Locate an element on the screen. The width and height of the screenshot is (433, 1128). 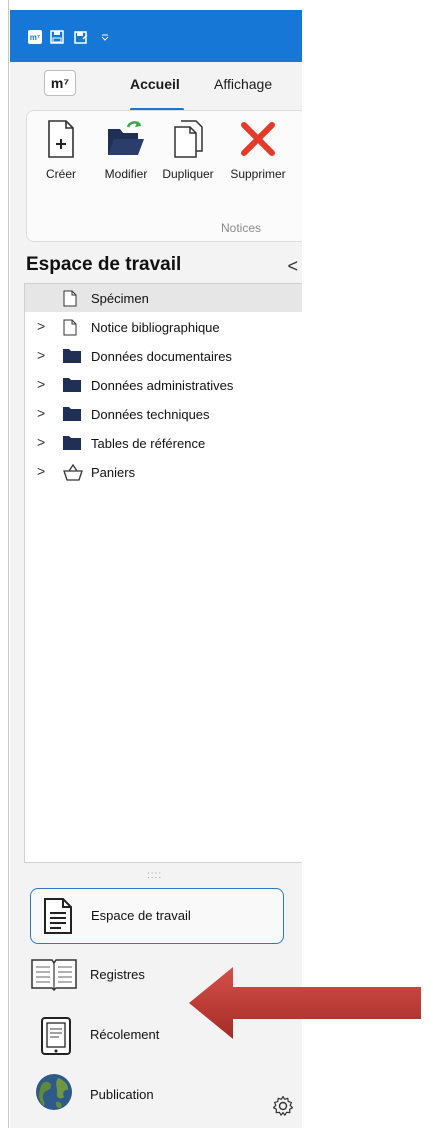
tree-item-donnees-documentaires: > Données documentaires is located at coordinates (163, 356).